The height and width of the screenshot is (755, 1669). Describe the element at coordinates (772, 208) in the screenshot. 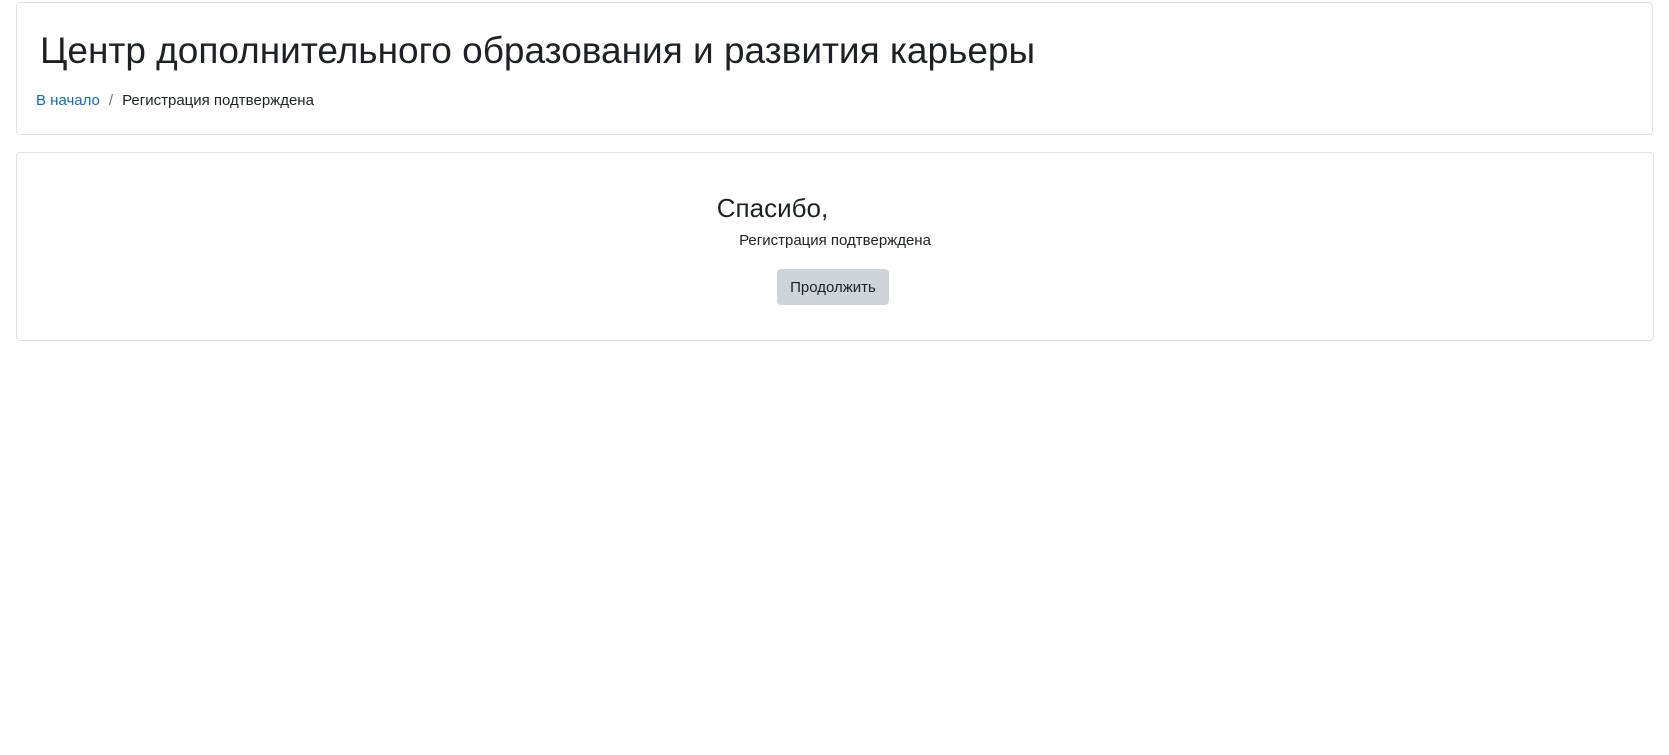

I see `thanks-text: Спасибо,` at that location.